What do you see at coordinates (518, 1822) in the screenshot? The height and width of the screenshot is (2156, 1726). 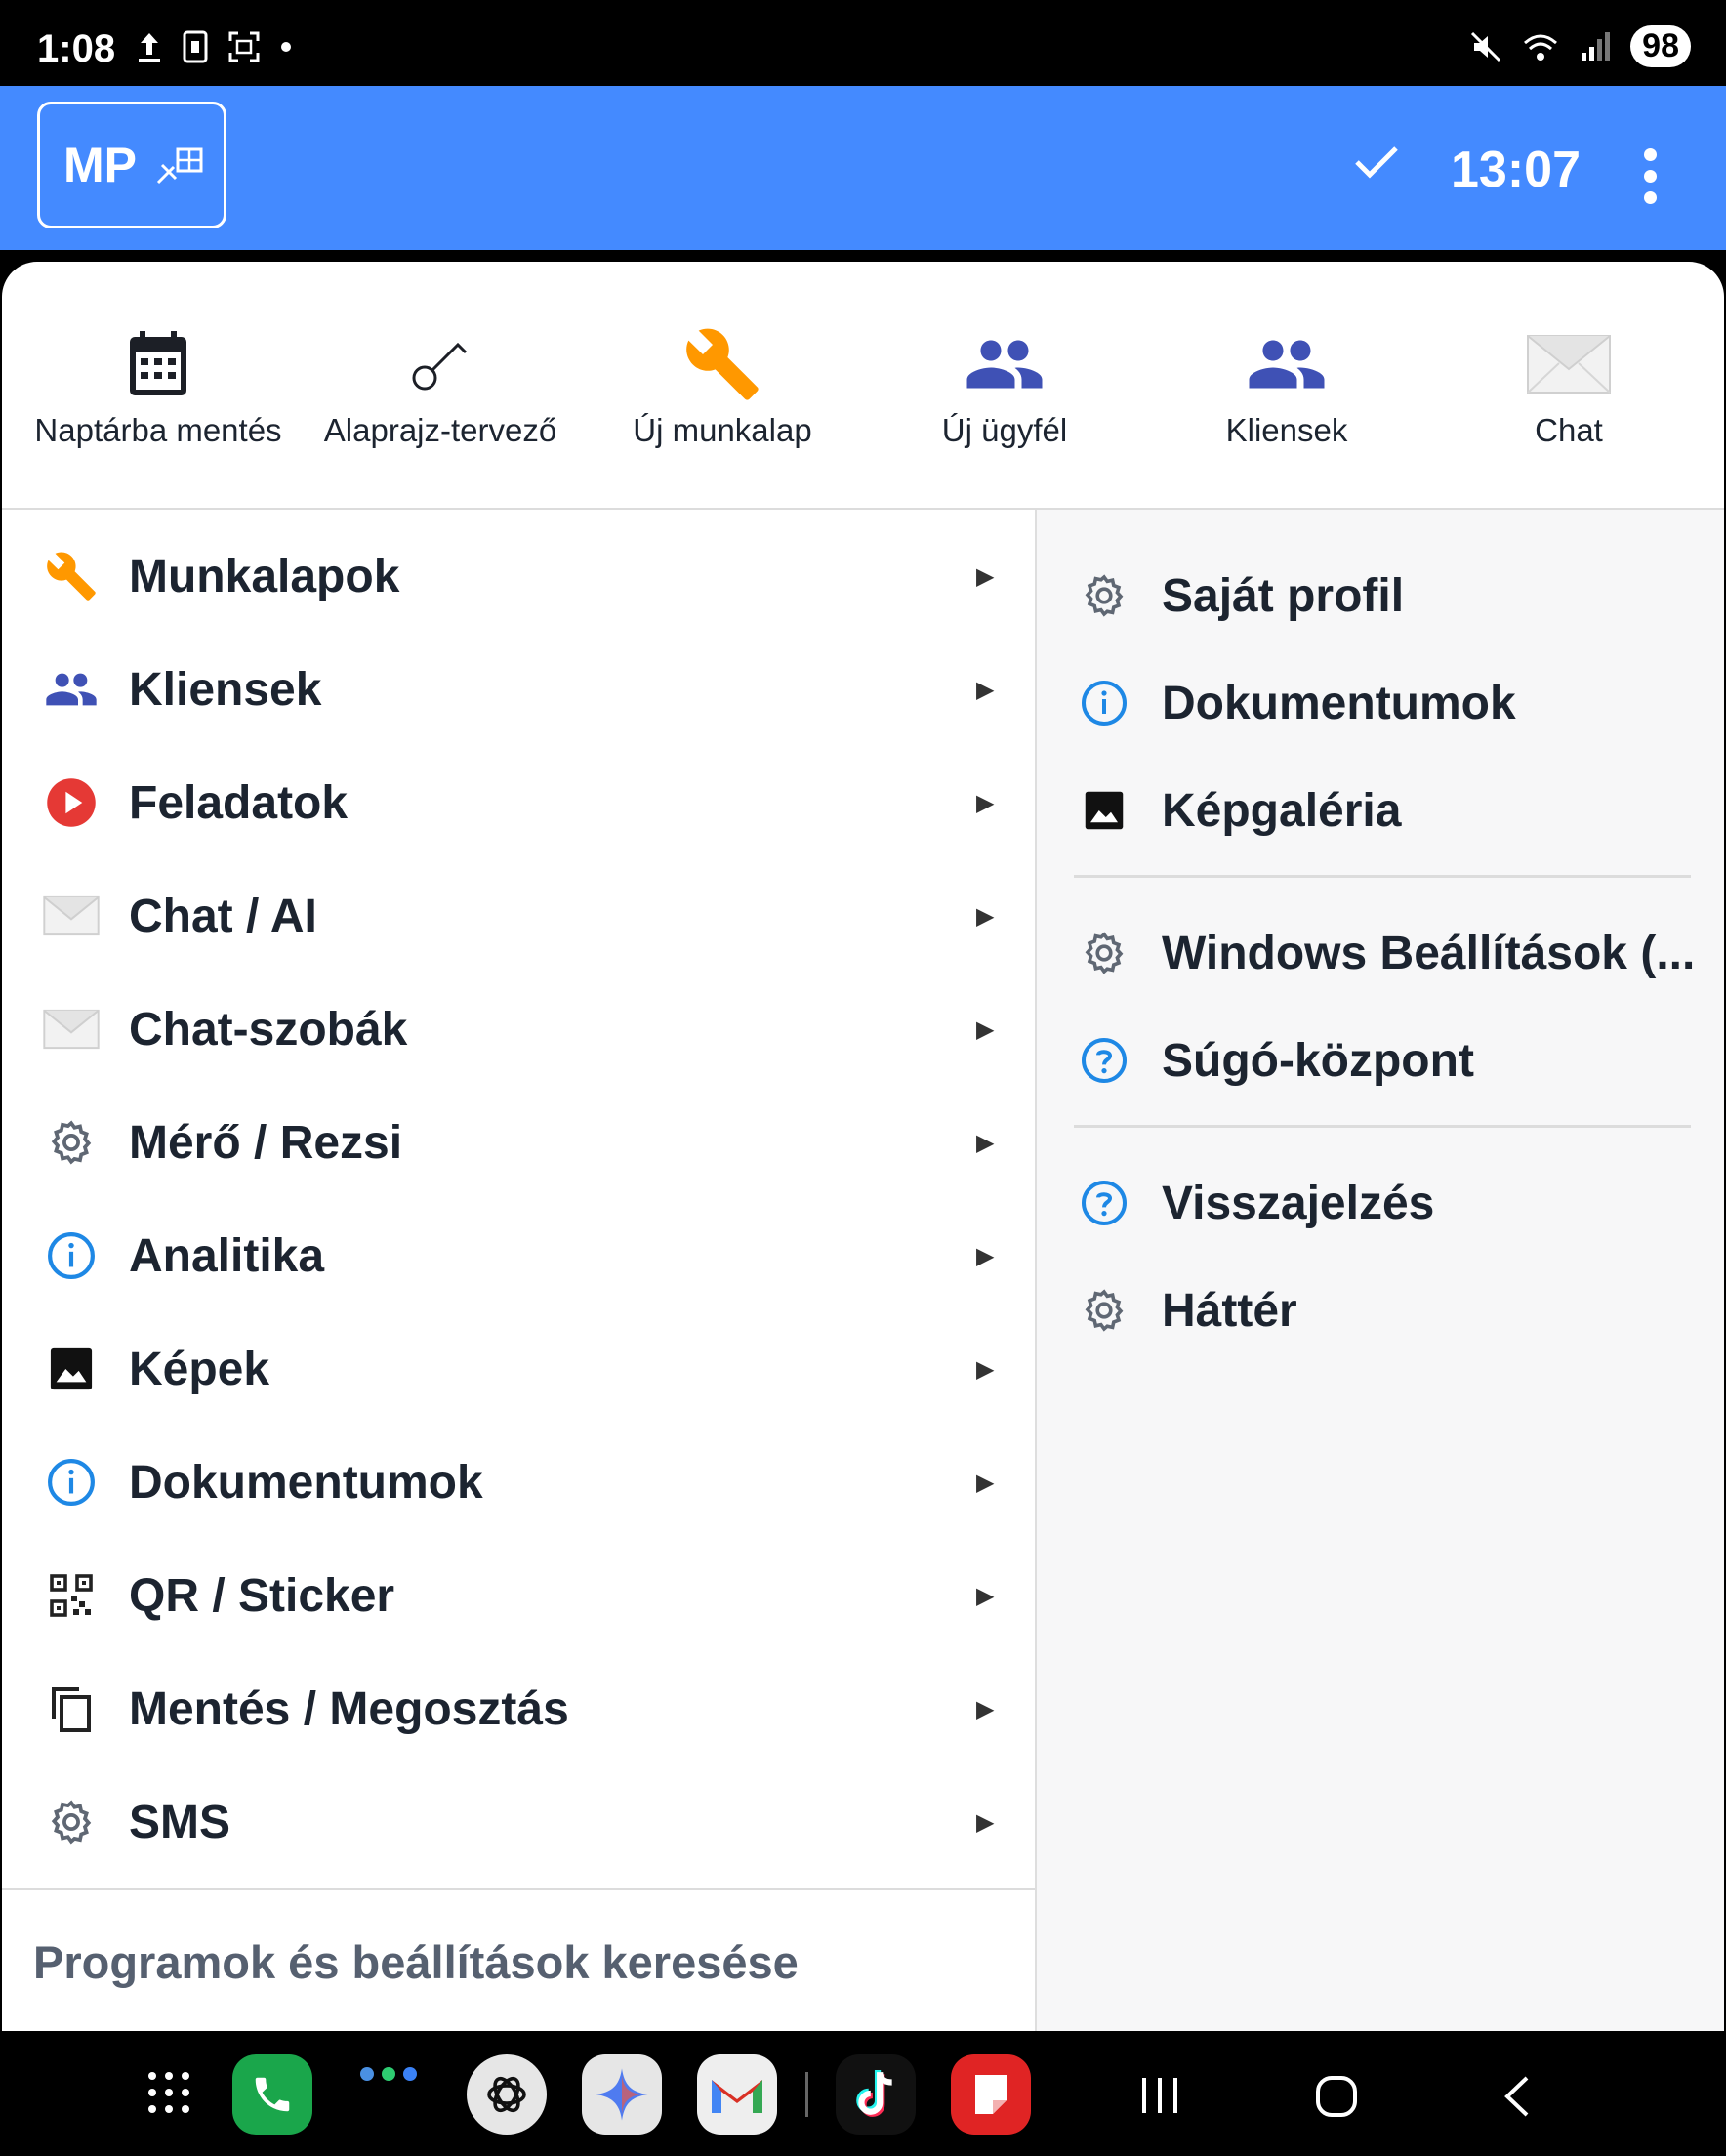 I see `menu-item-sms: SMS ▶` at bounding box center [518, 1822].